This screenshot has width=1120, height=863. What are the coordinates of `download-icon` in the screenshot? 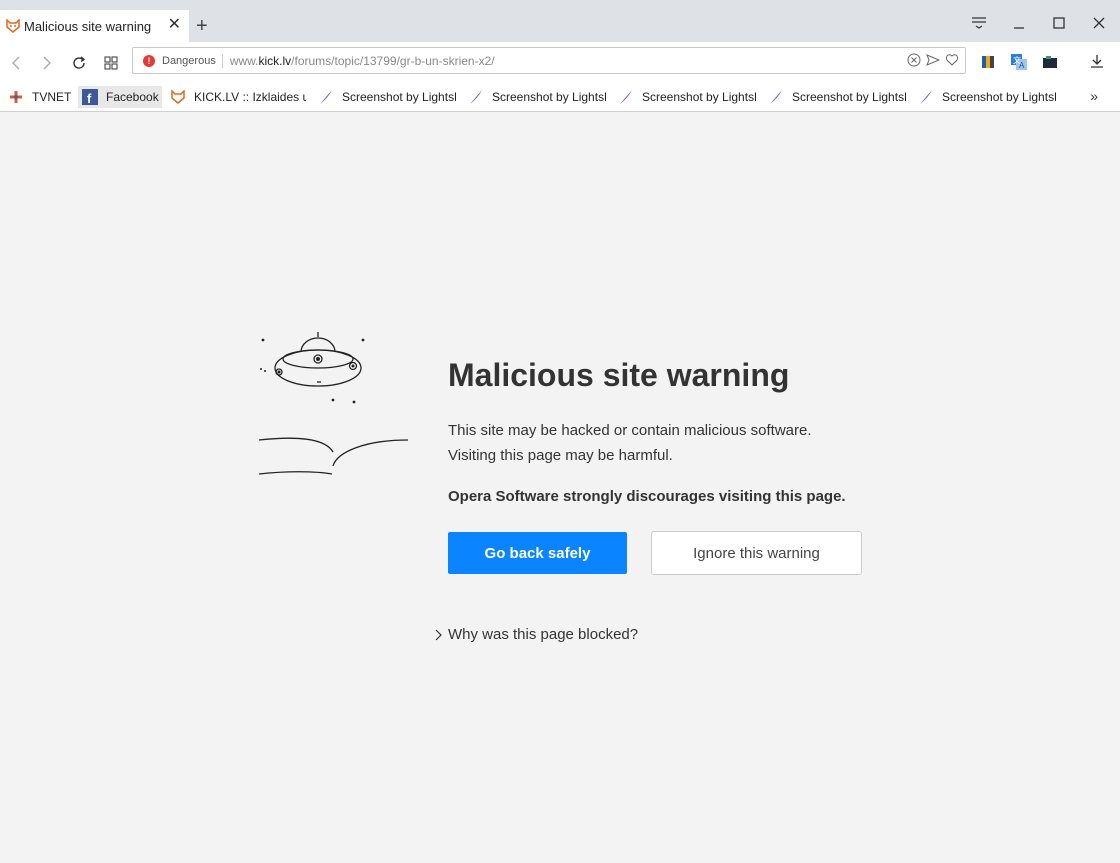 It's located at (1097, 62).